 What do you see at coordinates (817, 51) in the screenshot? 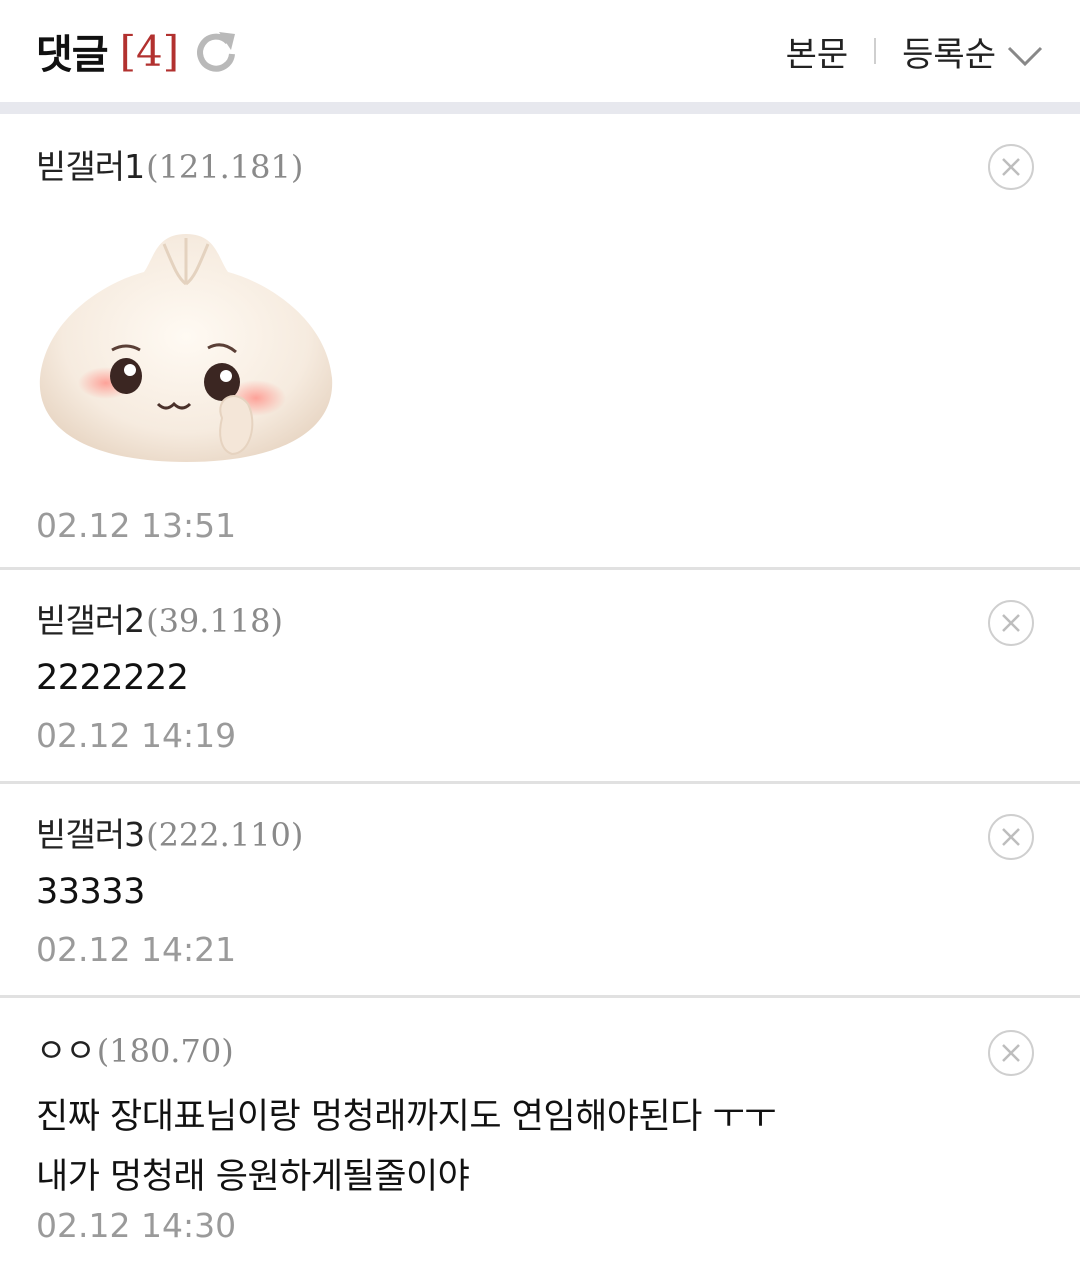
I see `tab-body: 본문` at bounding box center [817, 51].